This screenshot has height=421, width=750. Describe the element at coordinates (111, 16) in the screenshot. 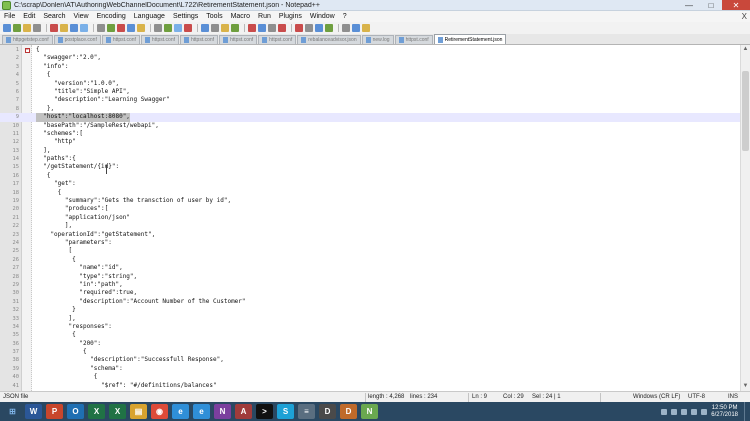

I see `menu-encoding: Encoding` at that location.